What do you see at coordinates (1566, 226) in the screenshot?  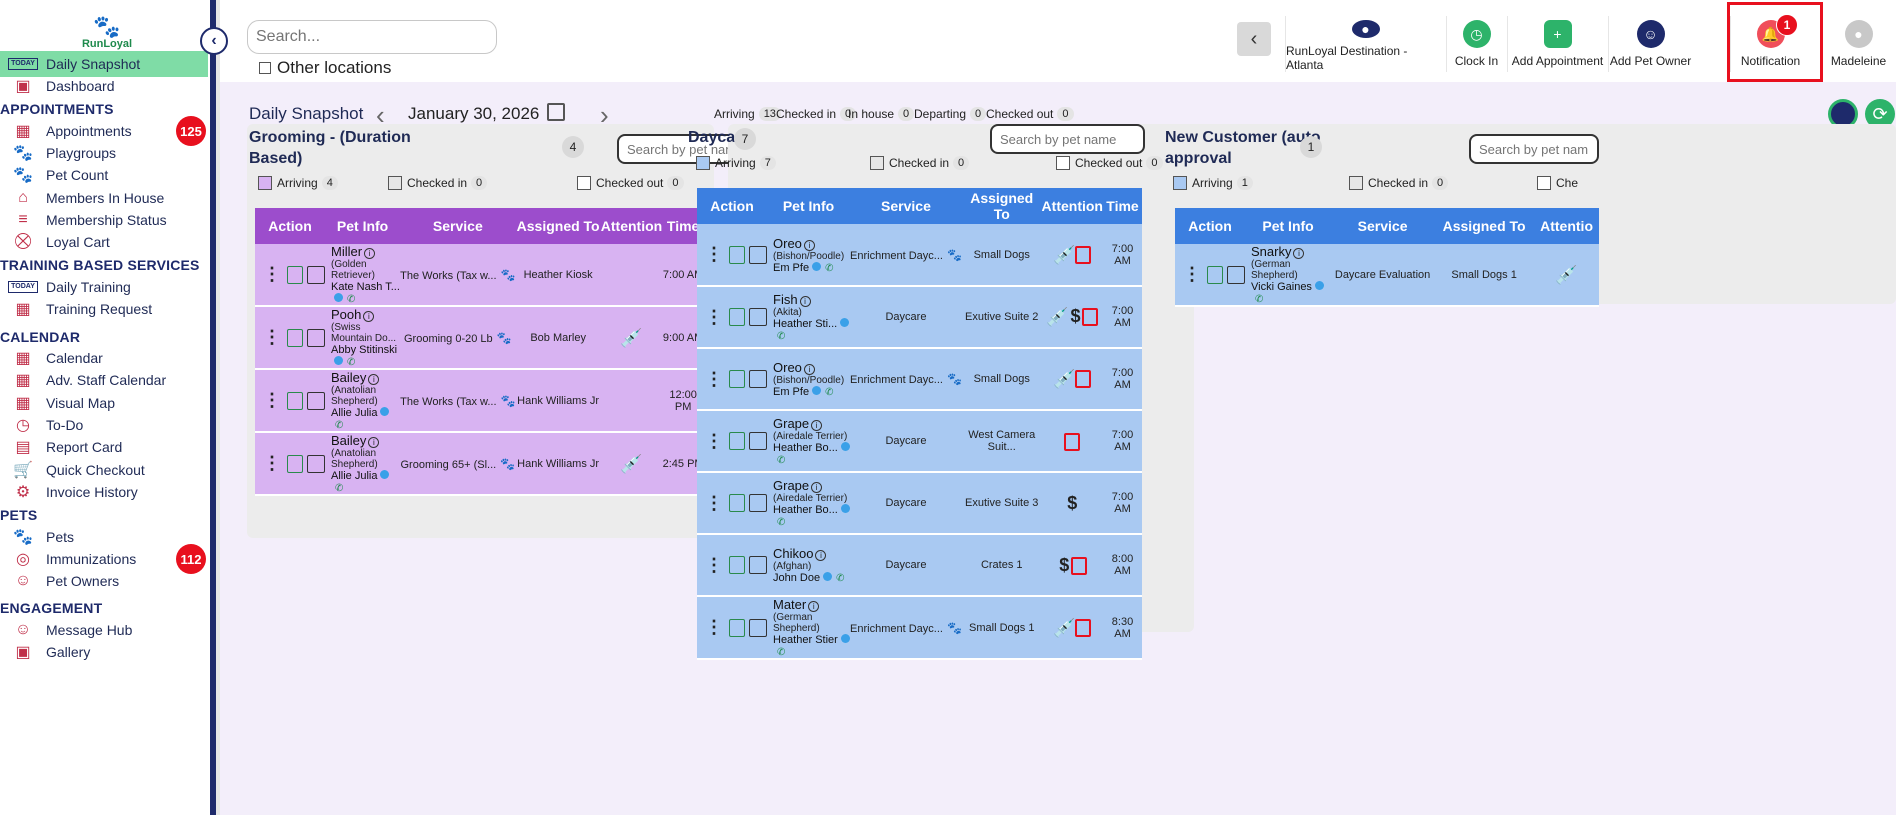 I see `column-header: Attentio` at bounding box center [1566, 226].